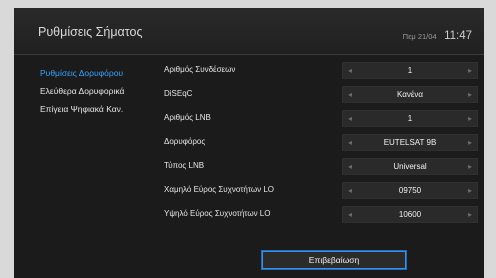  I want to click on selector-value: Universal, so click(410, 166).